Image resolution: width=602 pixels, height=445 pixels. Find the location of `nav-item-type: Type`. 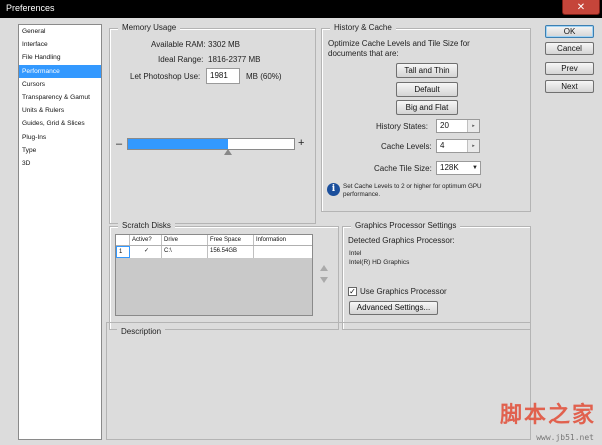

nav-item-type: Type is located at coordinates (60, 150).